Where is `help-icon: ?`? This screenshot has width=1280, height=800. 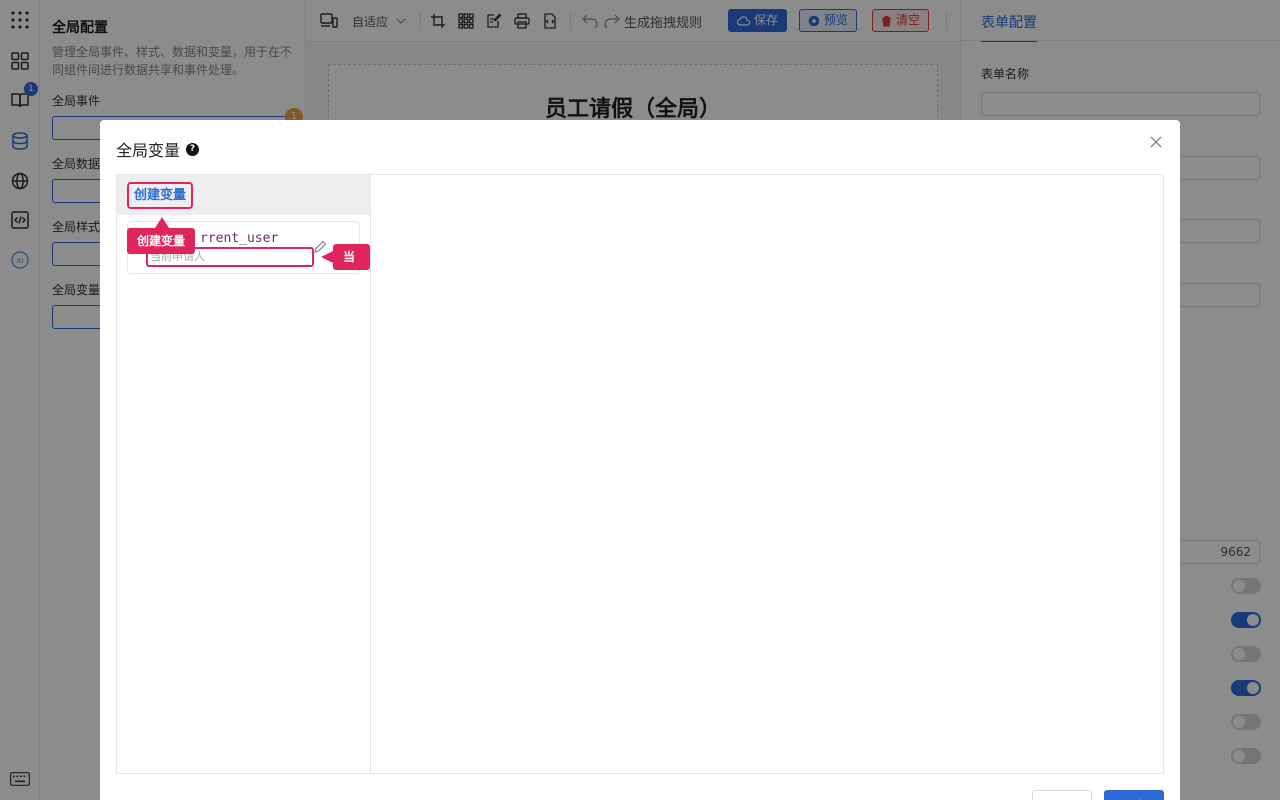
help-icon: ? is located at coordinates (193, 149).